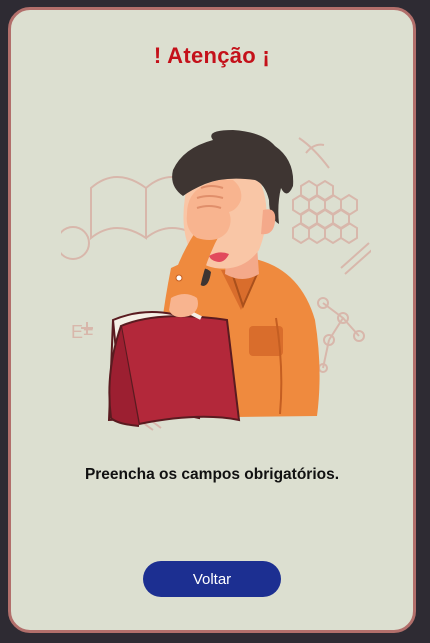  I want to click on book-icon, so click(174, 366).